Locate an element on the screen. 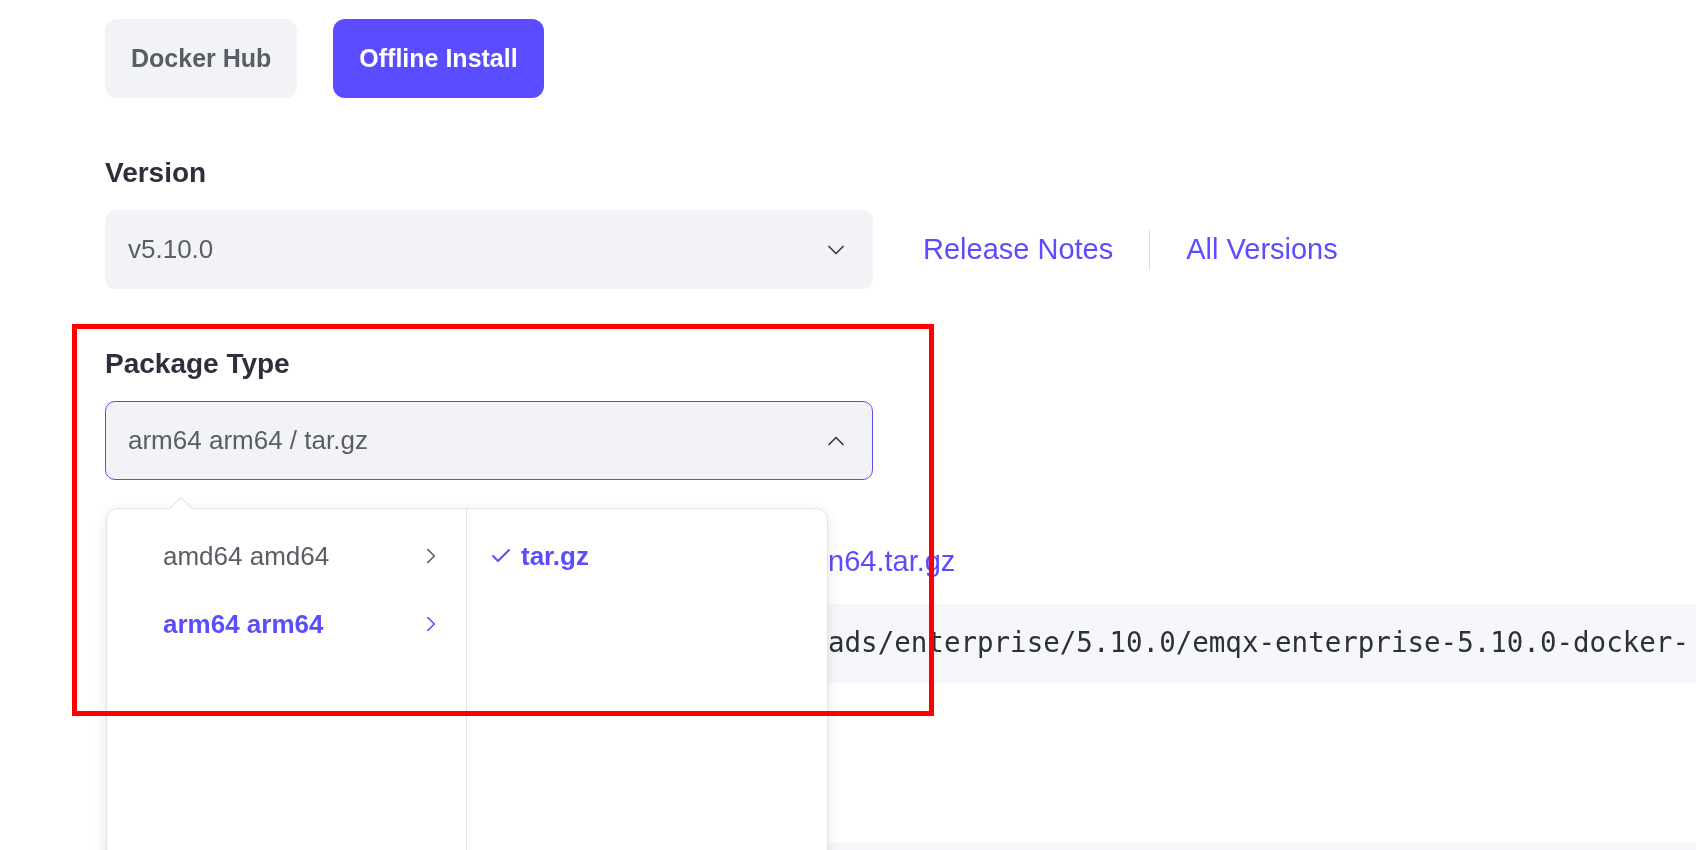 The width and height of the screenshot is (1696, 850). menu-item: tar.gz is located at coordinates (647, 556).